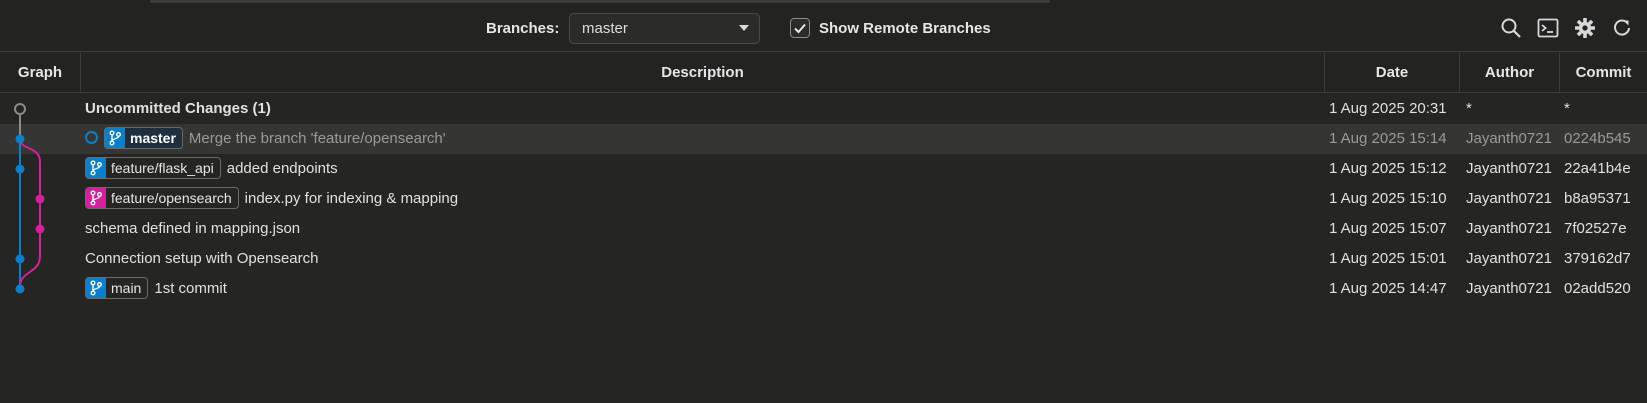 This screenshot has width=1647, height=403. Describe the element at coordinates (20, 109) in the screenshot. I see `graph-node-uncommitted` at that location.